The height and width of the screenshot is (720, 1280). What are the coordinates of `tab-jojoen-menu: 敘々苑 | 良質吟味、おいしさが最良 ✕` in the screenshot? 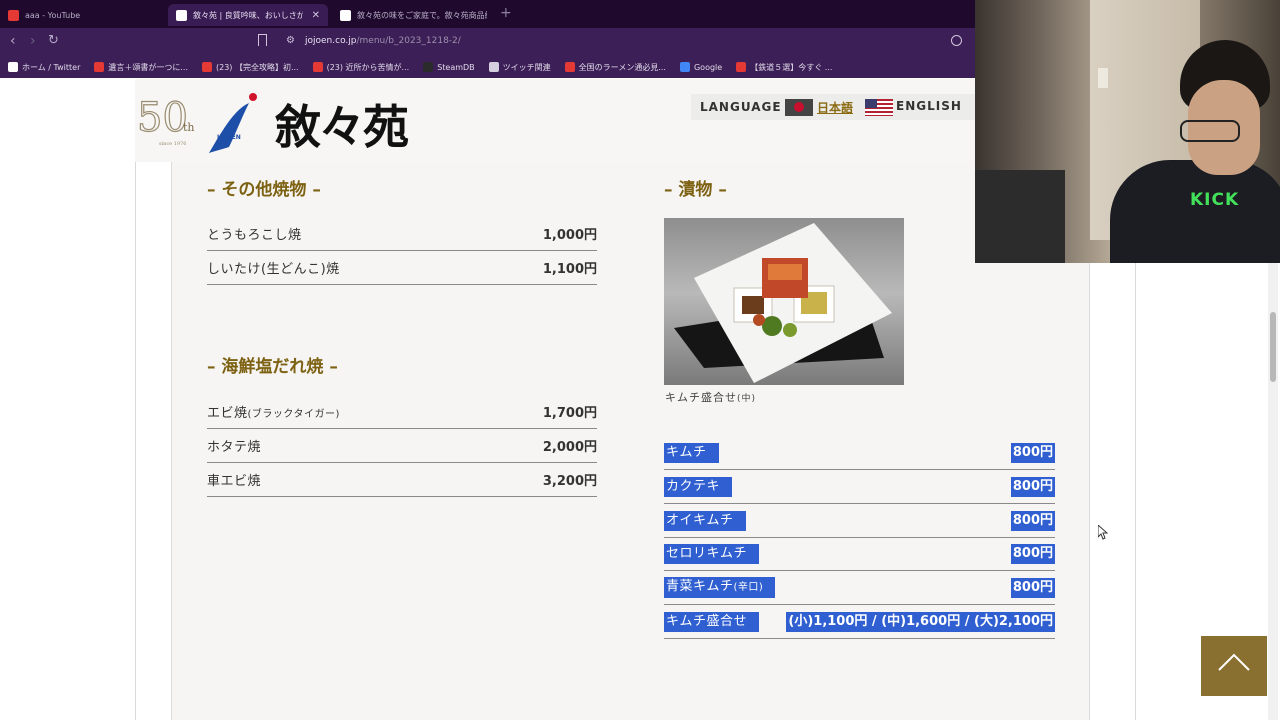 It's located at (248, 15).